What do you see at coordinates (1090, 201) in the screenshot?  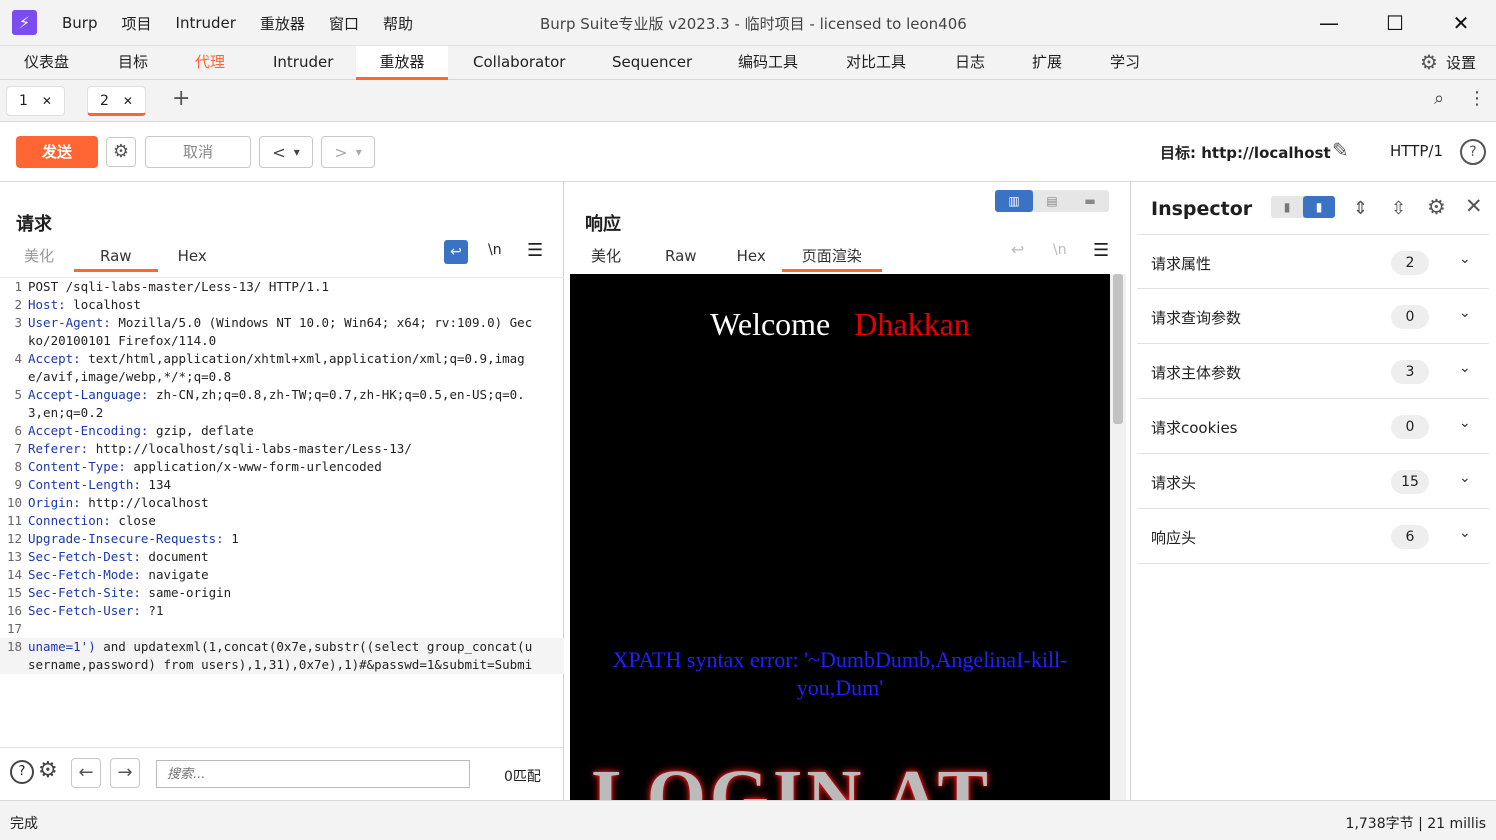 I see `single-view-icon: ▬` at bounding box center [1090, 201].